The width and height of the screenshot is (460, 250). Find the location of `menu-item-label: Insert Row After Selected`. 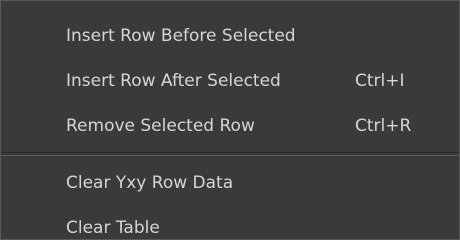

menu-item-label: Insert Row After Selected is located at coordinates (173, 80).